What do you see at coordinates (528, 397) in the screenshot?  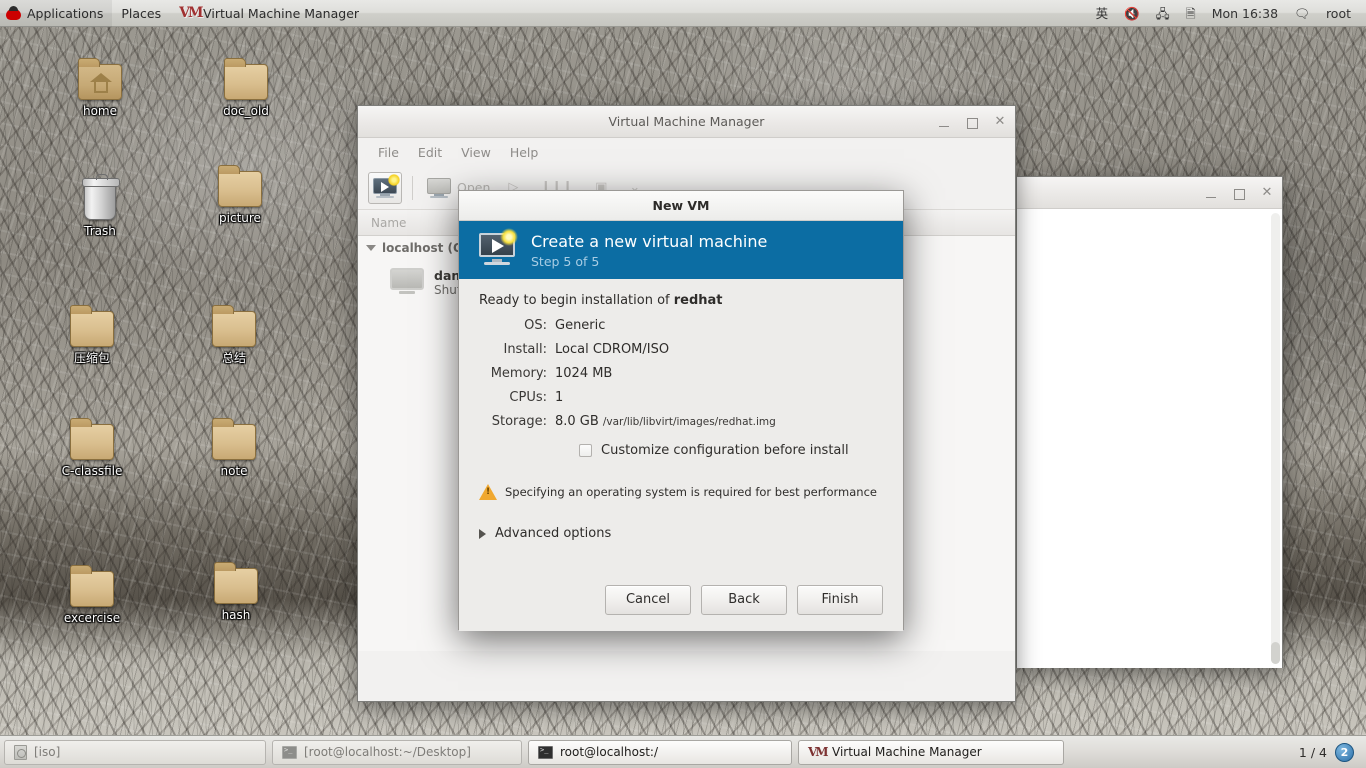 I see `summary-key: CPUs:` at bounding box center [528, 397].